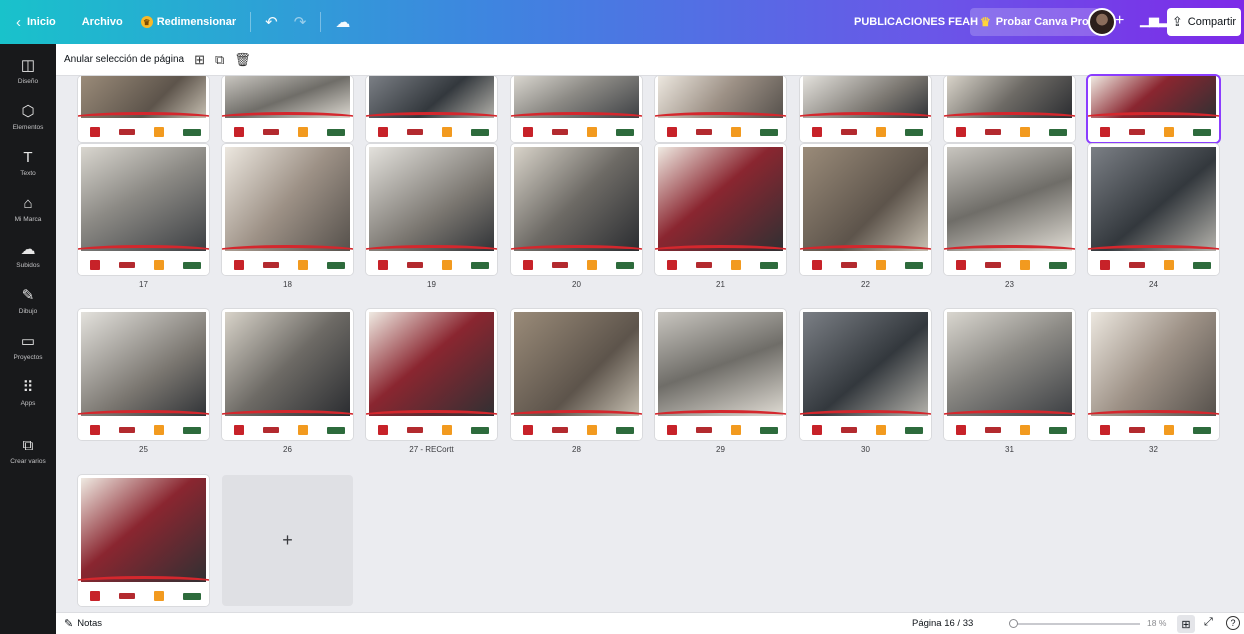  Describe the element at coordinates (1013, 623) in the screenshot. I see `zoom-slider-handle` at that location.